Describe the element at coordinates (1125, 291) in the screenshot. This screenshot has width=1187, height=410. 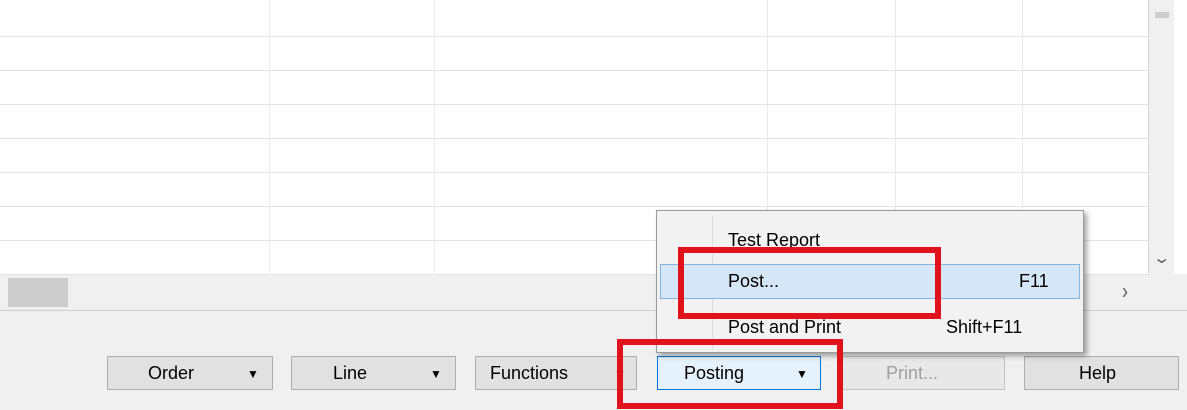
I see `chevron-right-icon: ›` at that location.